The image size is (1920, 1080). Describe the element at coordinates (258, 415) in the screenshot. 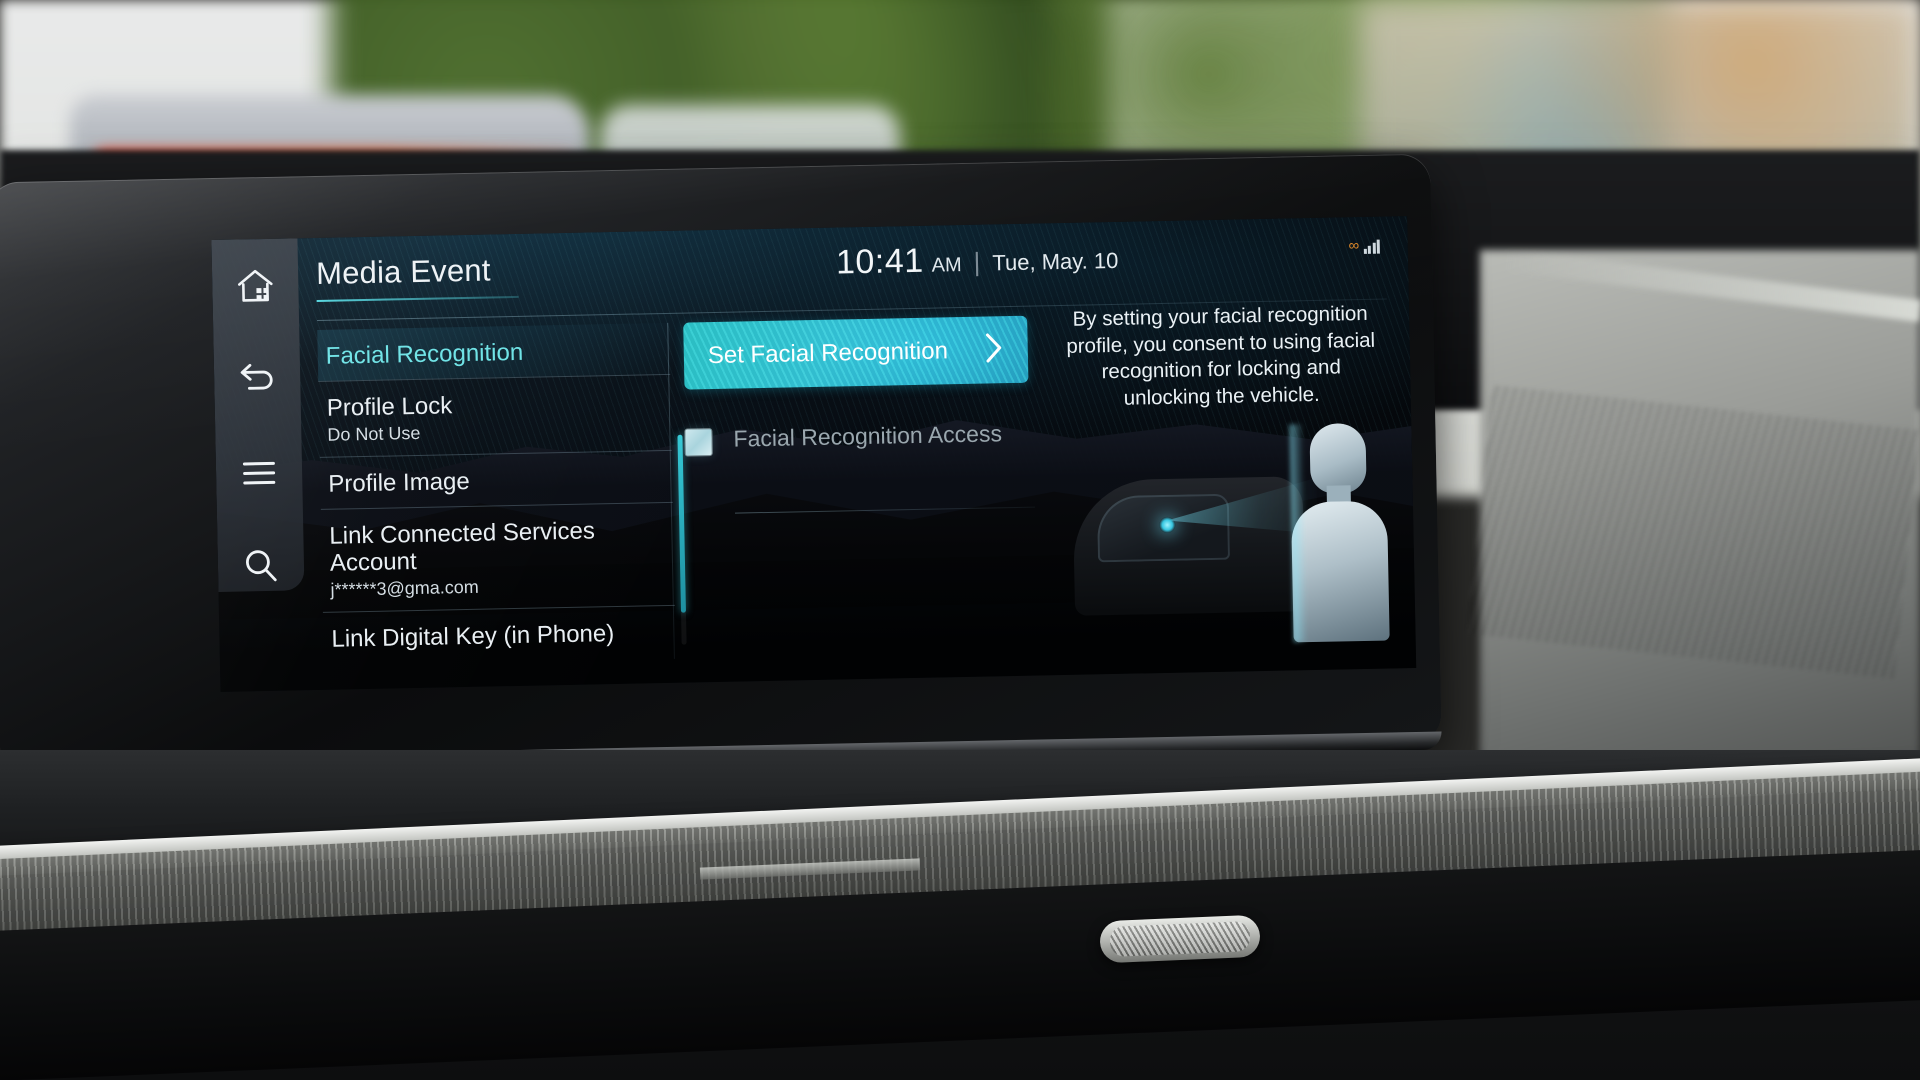

I see `icon-rail` at that location.